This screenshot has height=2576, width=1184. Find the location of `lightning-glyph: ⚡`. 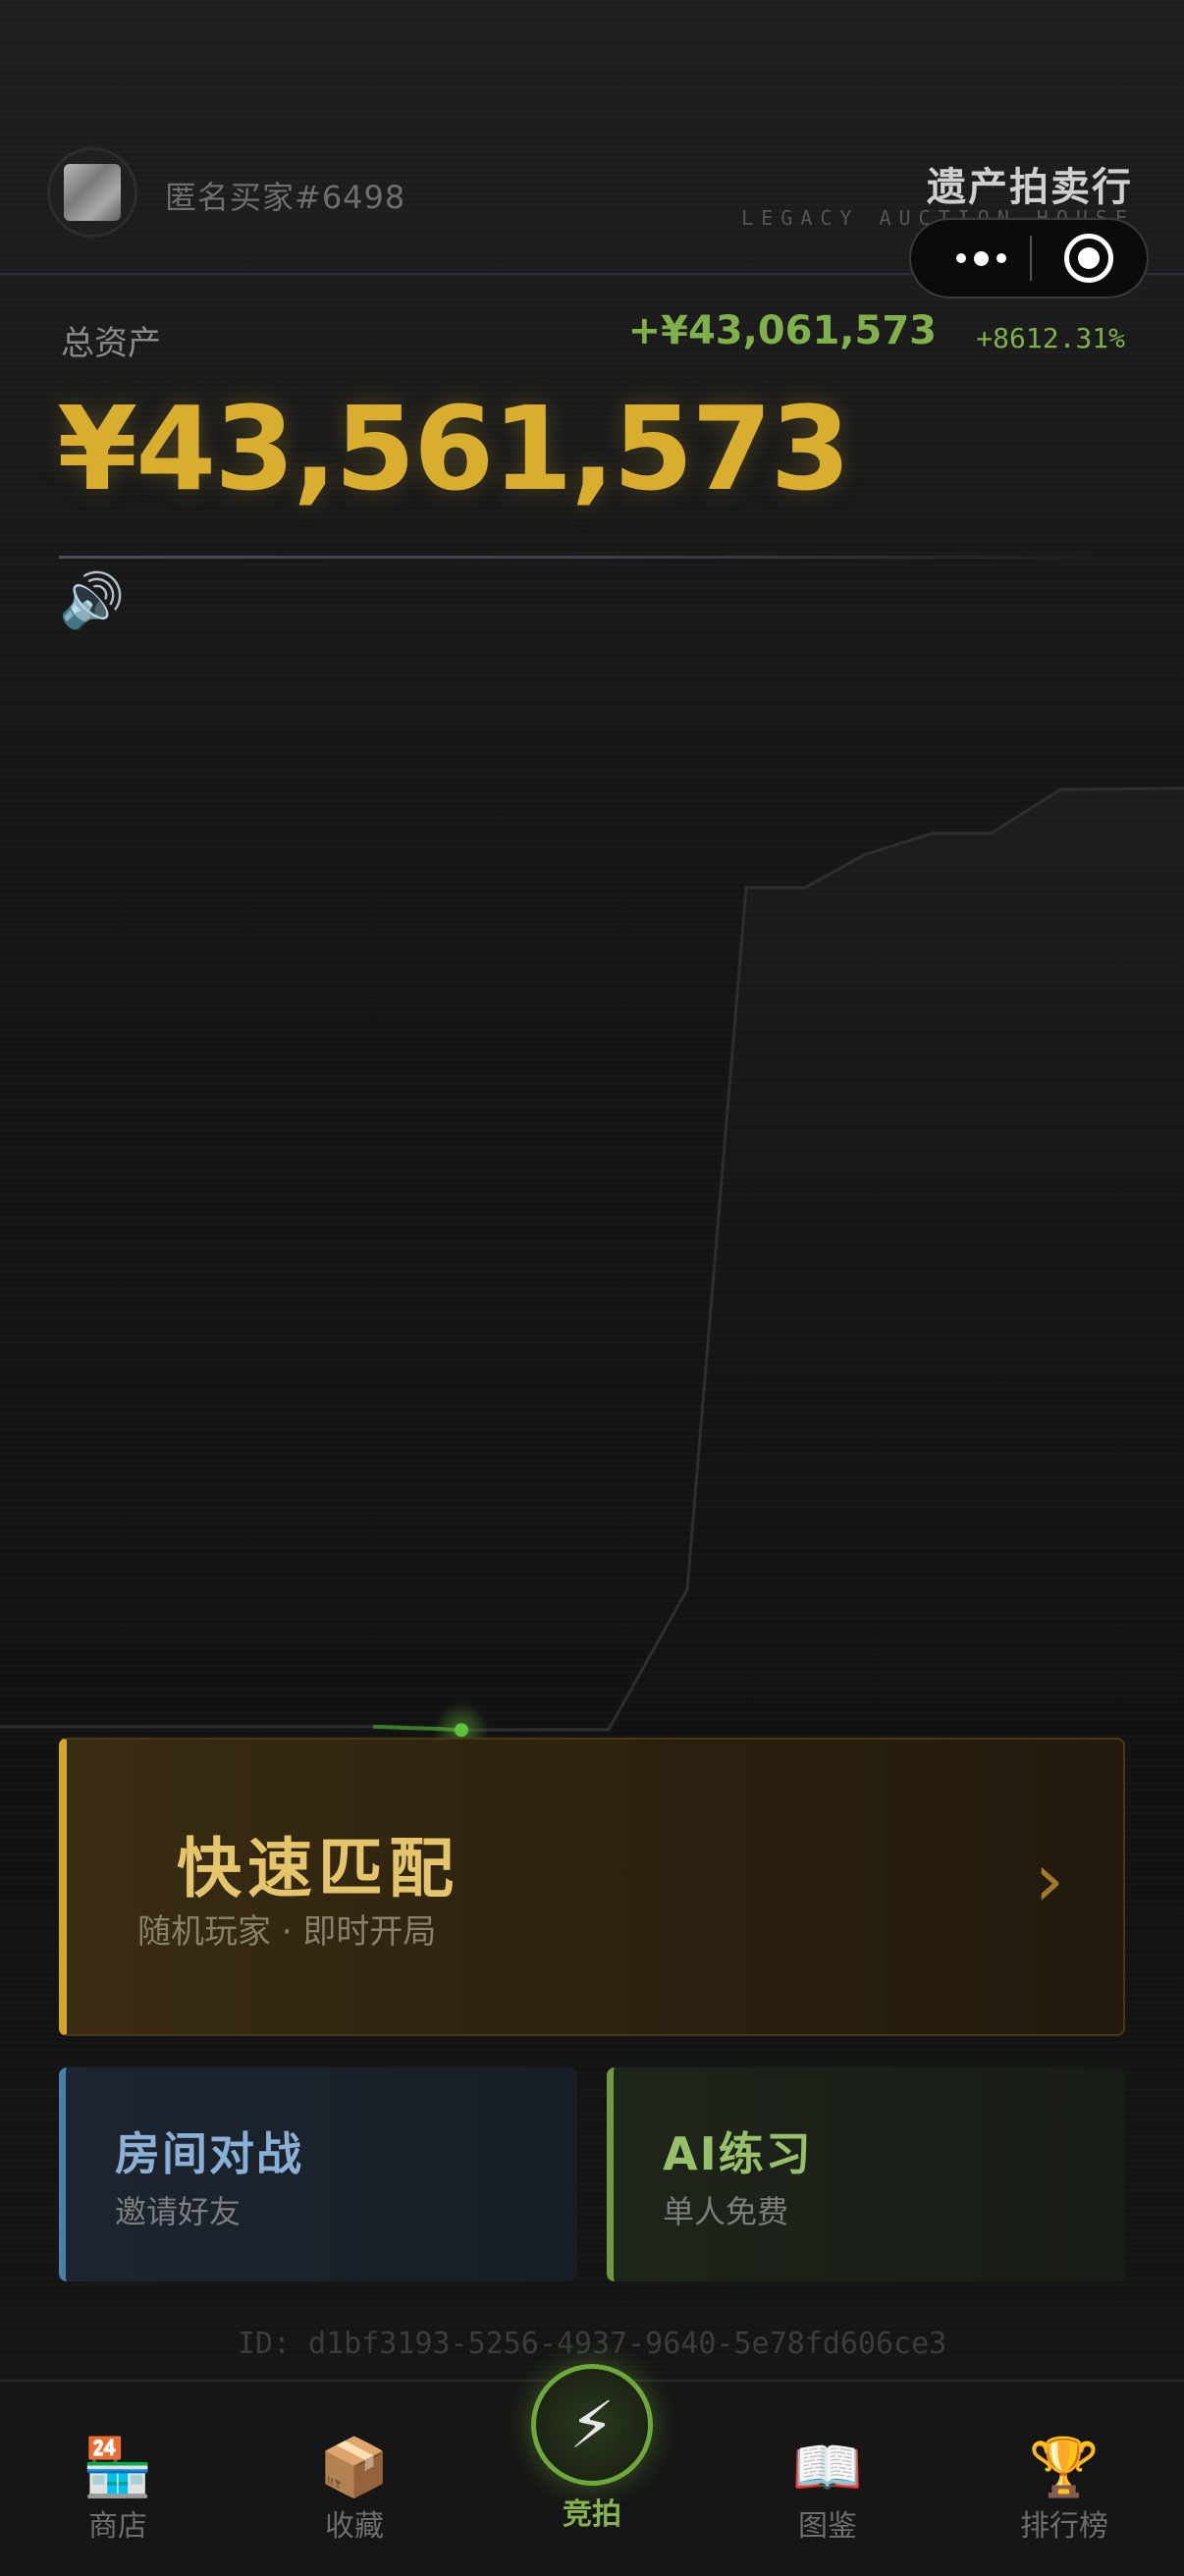

lightning-glyph: ⚡ is located at coordinates (592, 2425).